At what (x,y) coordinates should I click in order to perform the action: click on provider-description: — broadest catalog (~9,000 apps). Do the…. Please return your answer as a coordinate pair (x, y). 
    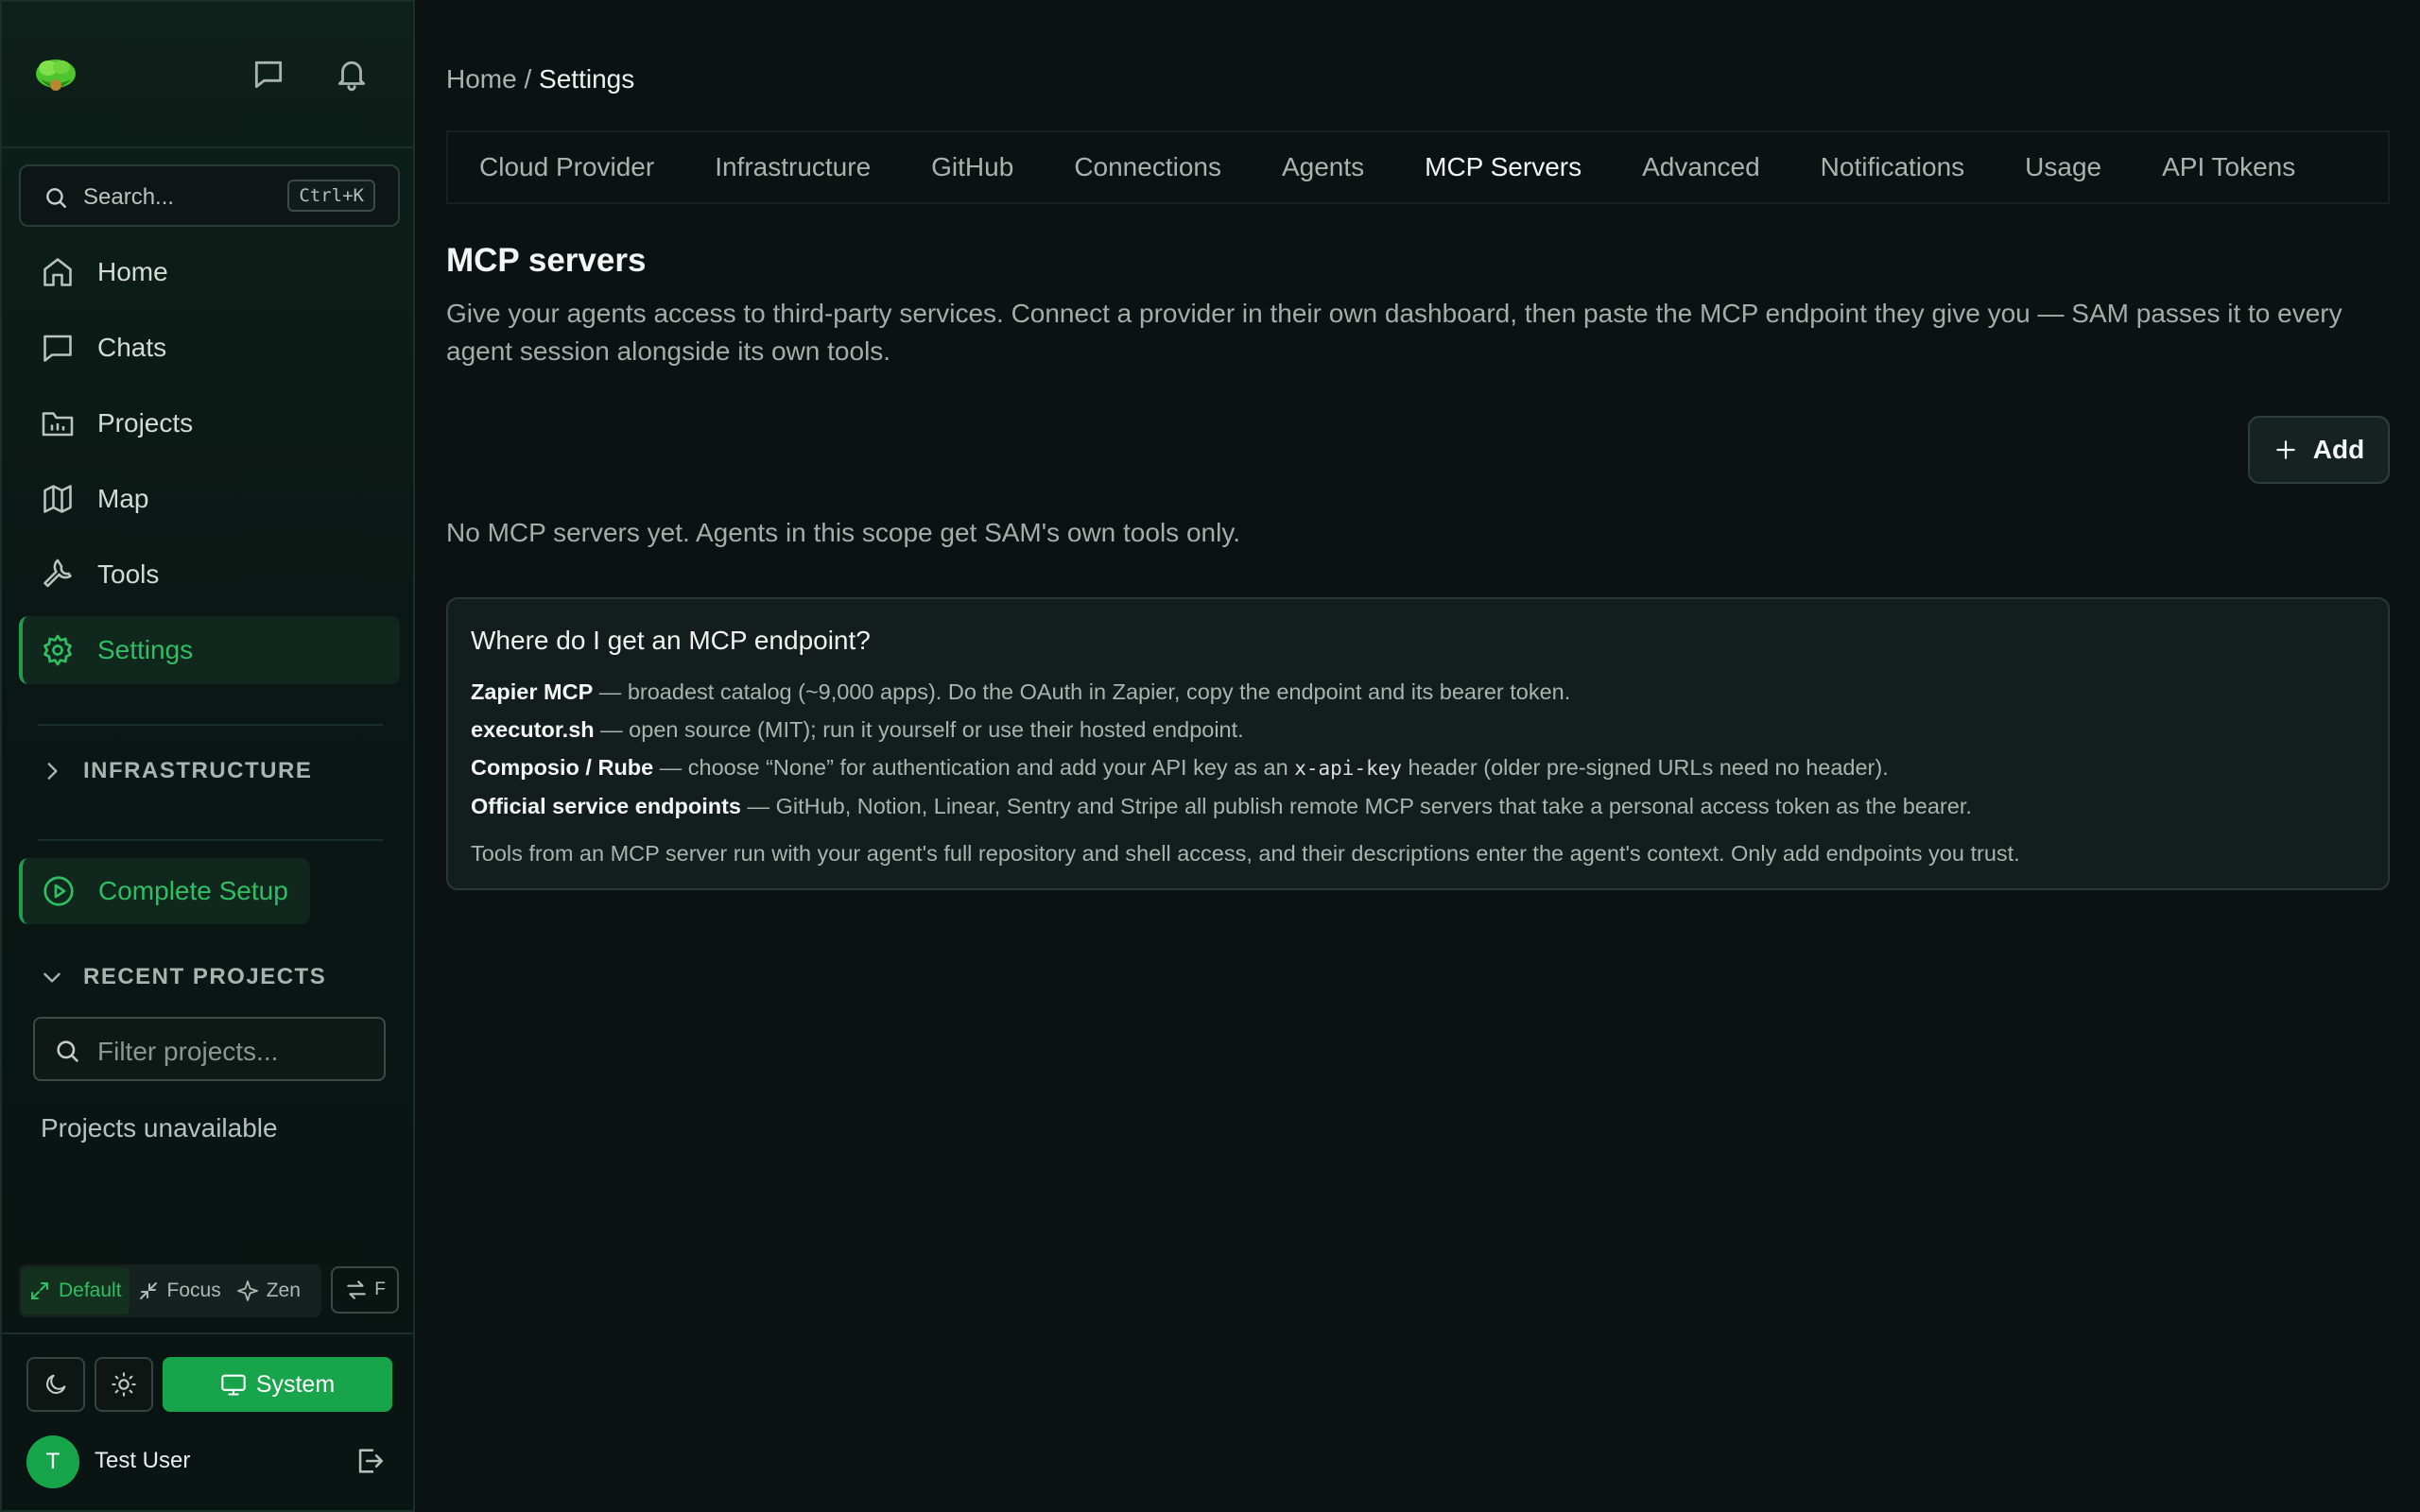
    Looking at the image, I should click on (1082, 691).